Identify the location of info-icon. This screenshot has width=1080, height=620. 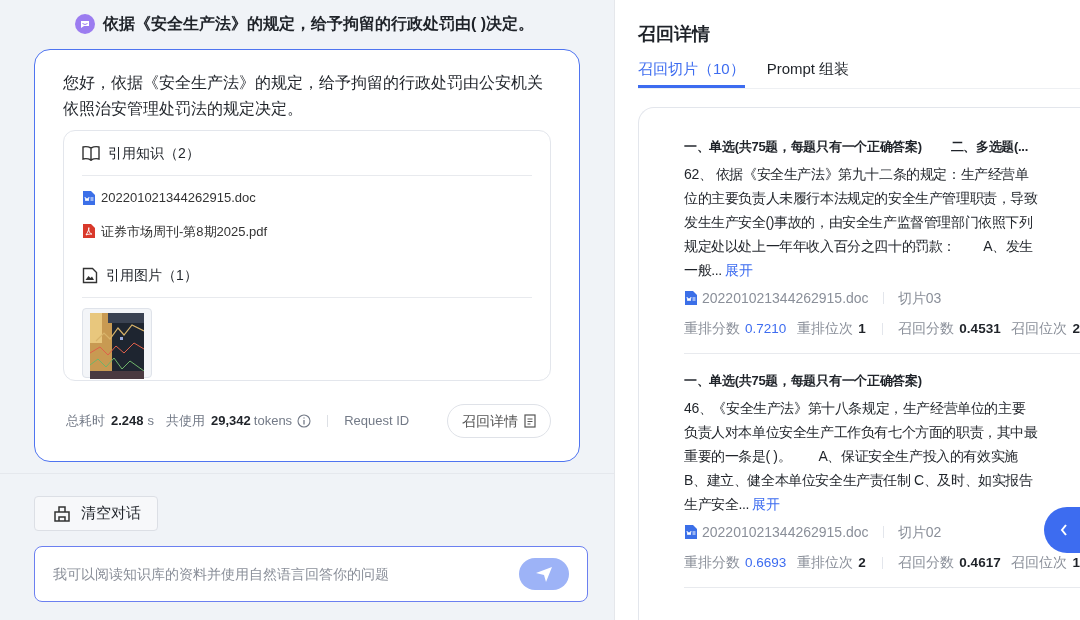
(304, 421).